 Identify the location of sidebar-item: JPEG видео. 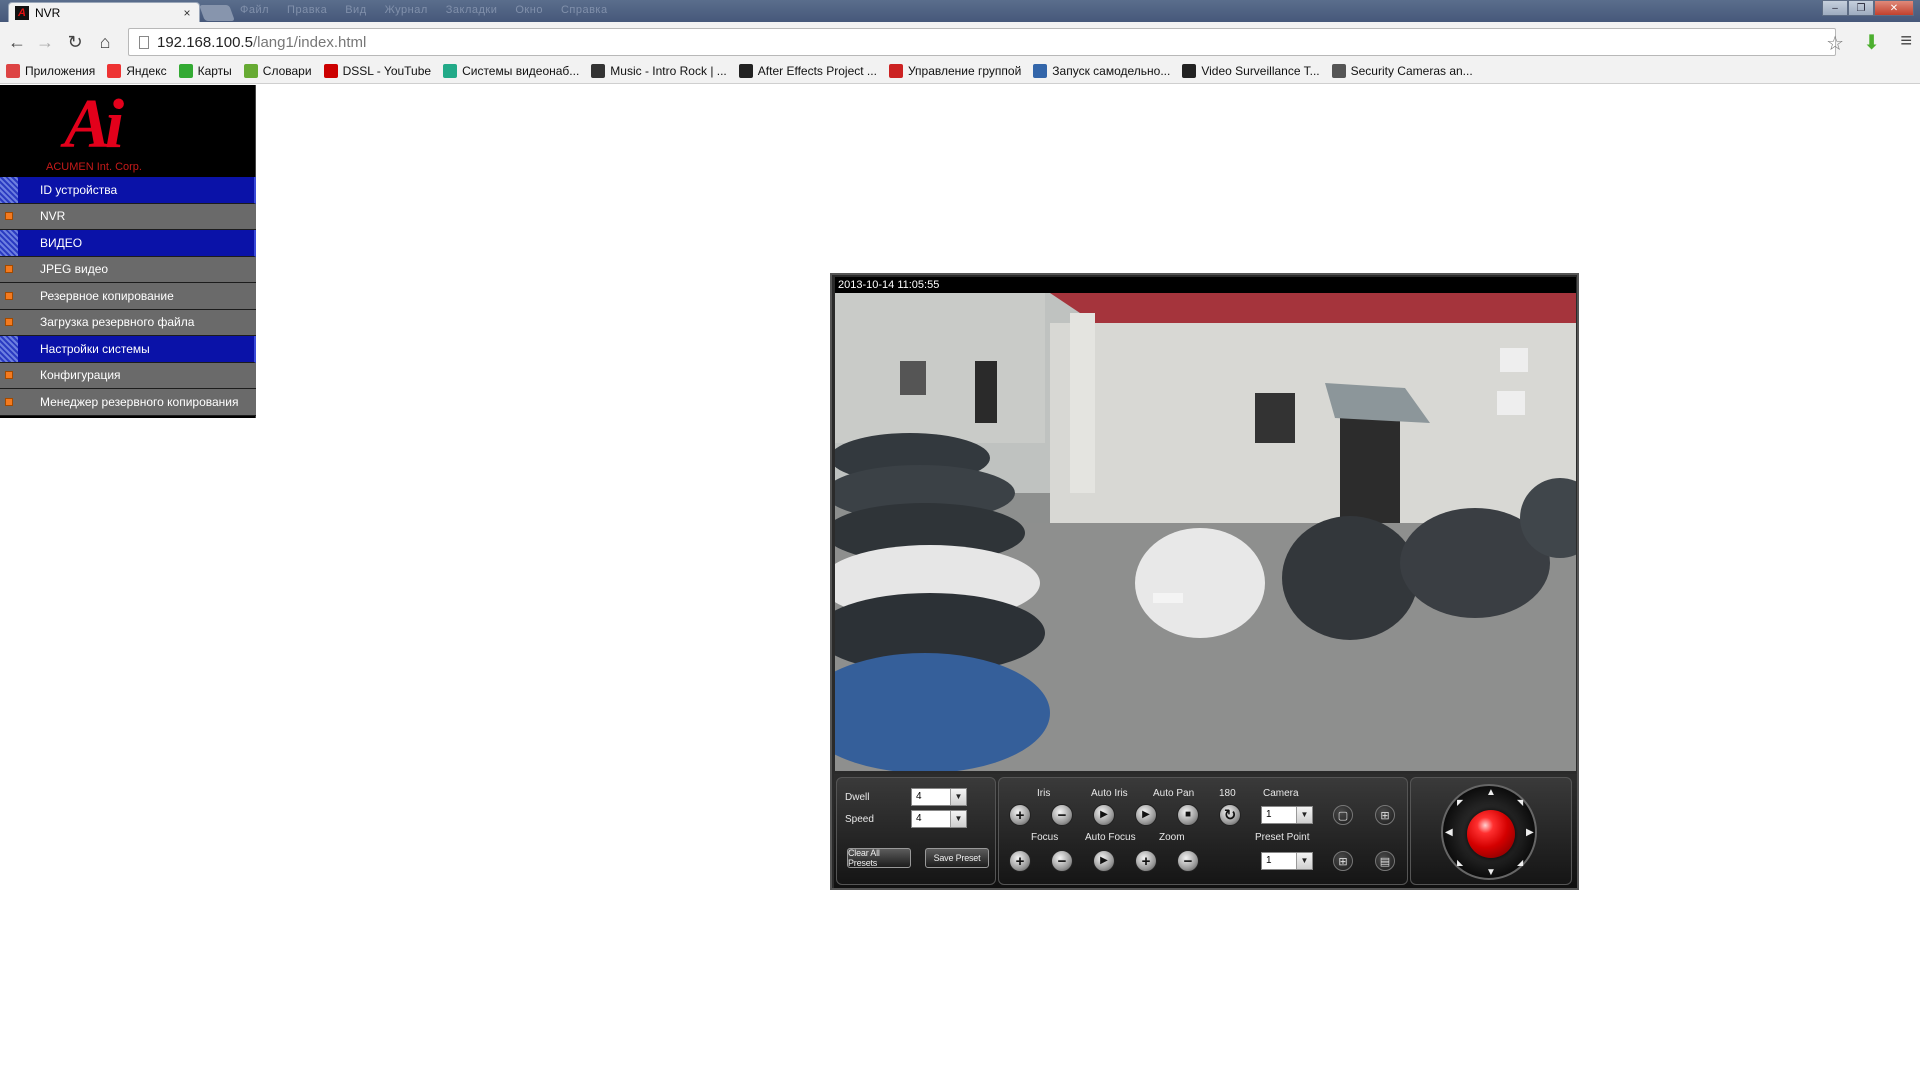
(128, 269).